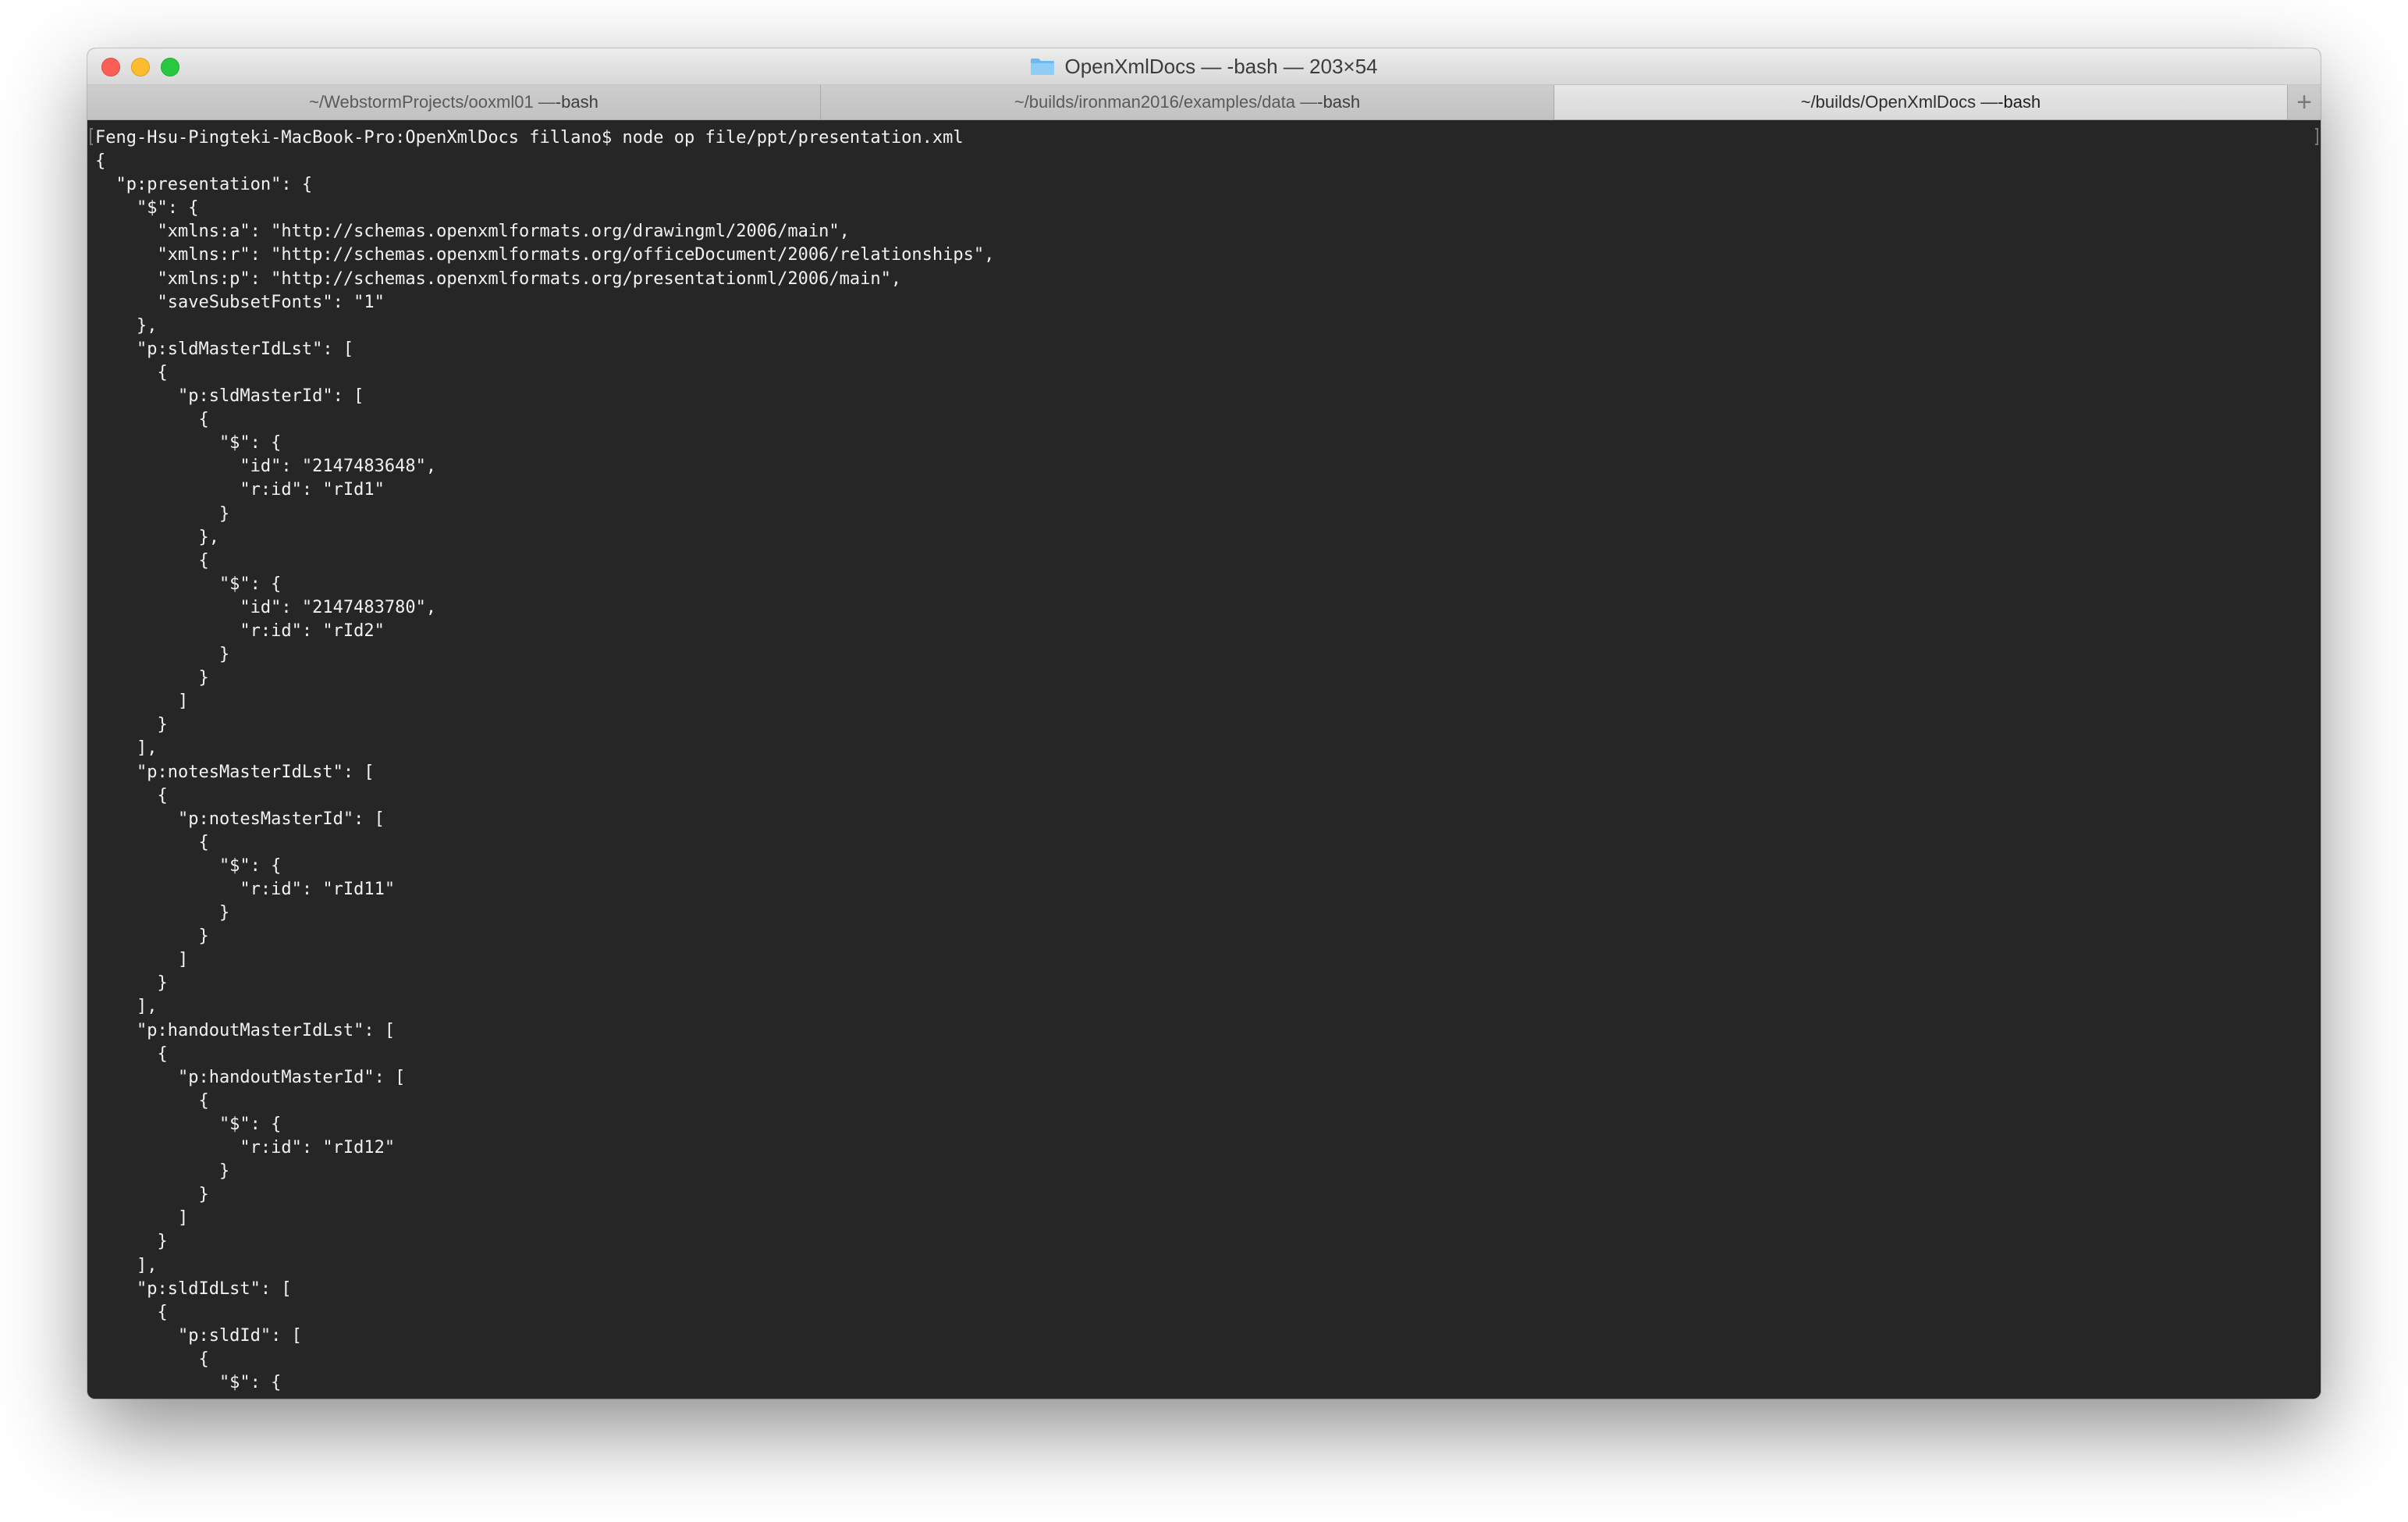 The image size is (2408, 1522). I want to click on output-line: "p:sldIdLst": [, so click(193, 1288).